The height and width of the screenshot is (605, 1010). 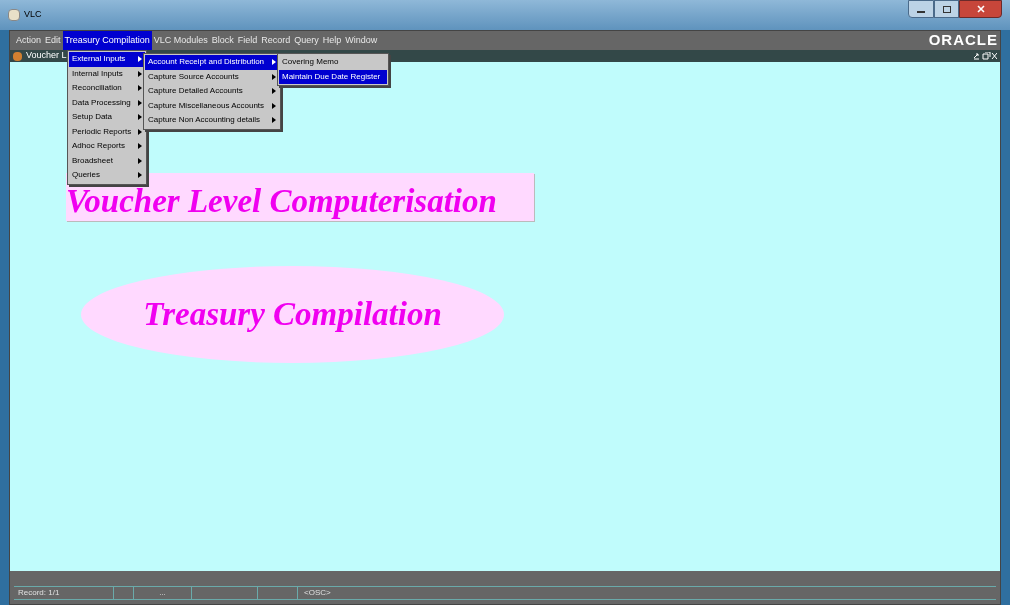 I want to click on menu-item: Queries, so click(x=107, y=175).